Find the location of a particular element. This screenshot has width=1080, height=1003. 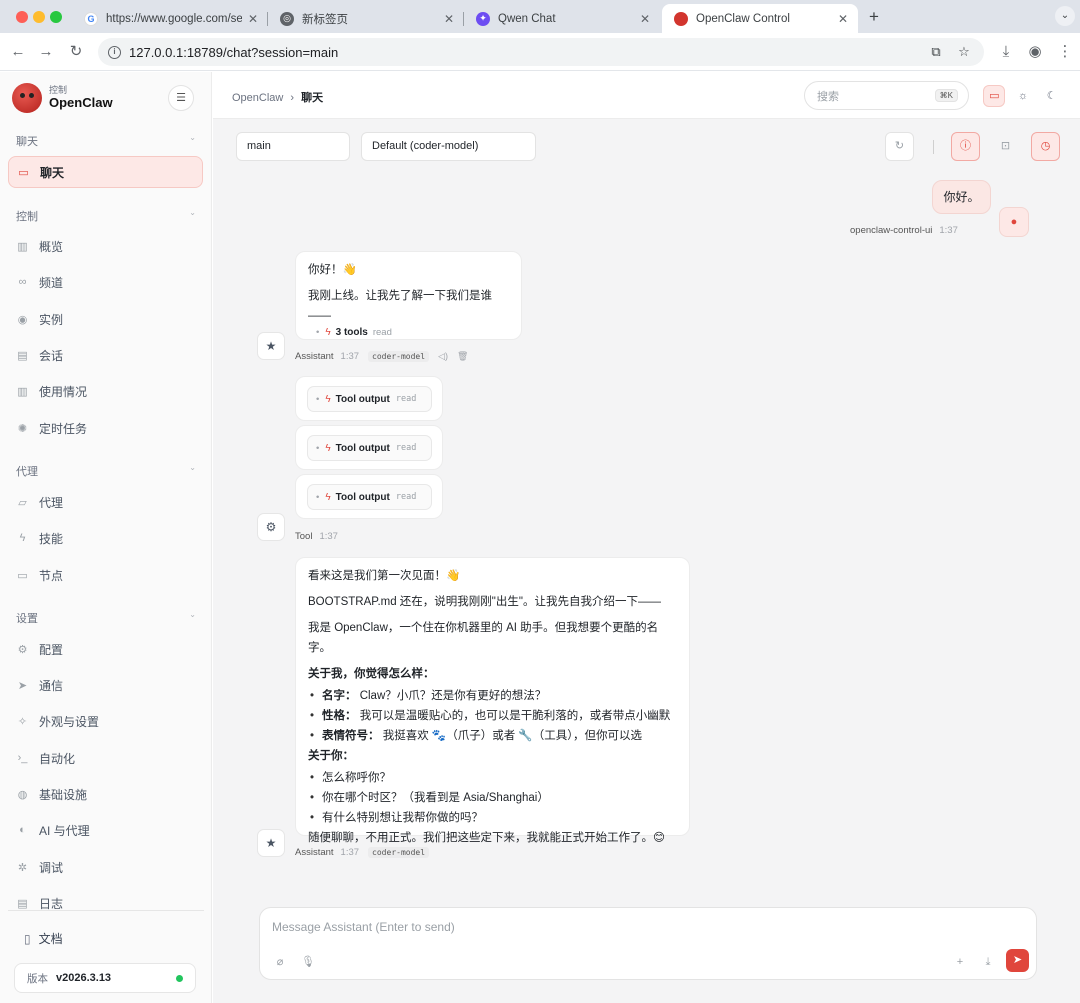

tool-output-card: • ϟ Tool output read is located at coordinates (369, 447).